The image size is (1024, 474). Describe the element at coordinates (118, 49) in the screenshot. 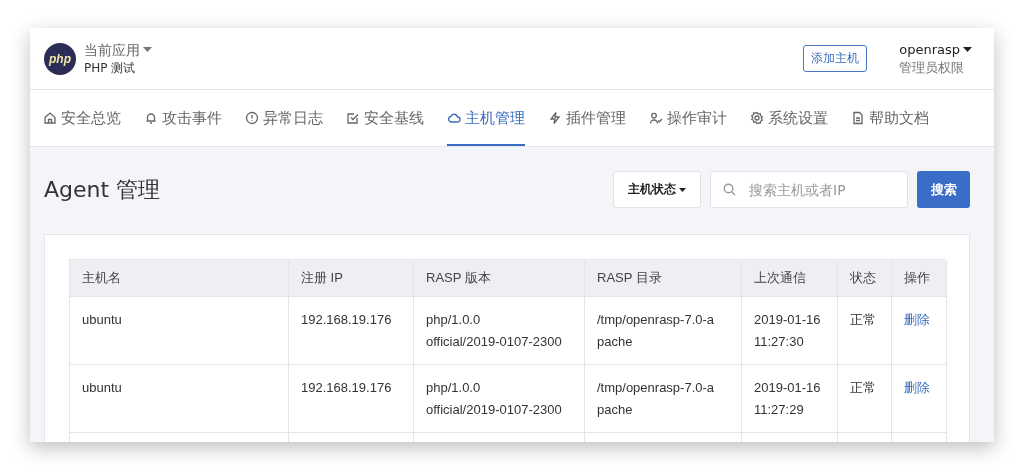

I see `app-menu: 当前应用` at that location.